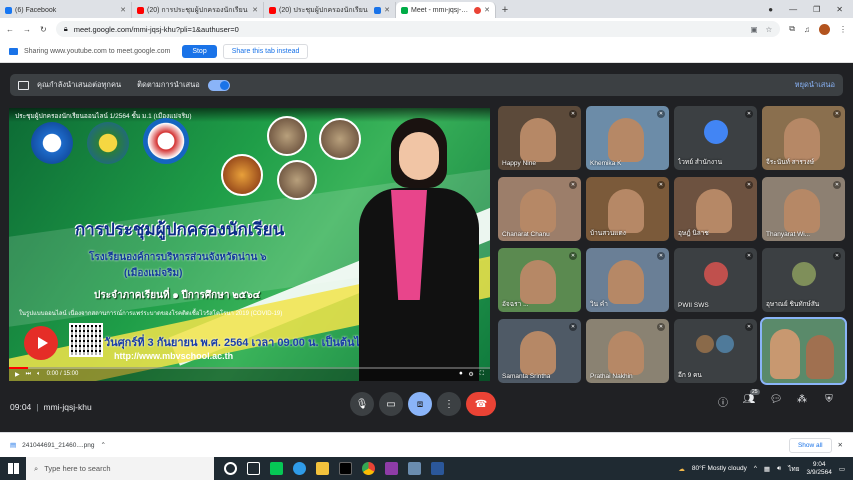 The height and width of the screenshot is (480, 853). I want to click on stop-presenting-button: หยุดนำเสนอ, so click(815, 85).